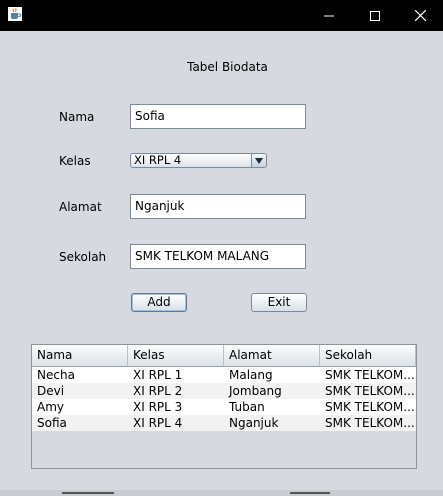 The image size is (443, 496). What do you see at coordinates (254, 423) in the screenshot?
I see `table-cell: Nganjuk` at bounding box center [254, 423].